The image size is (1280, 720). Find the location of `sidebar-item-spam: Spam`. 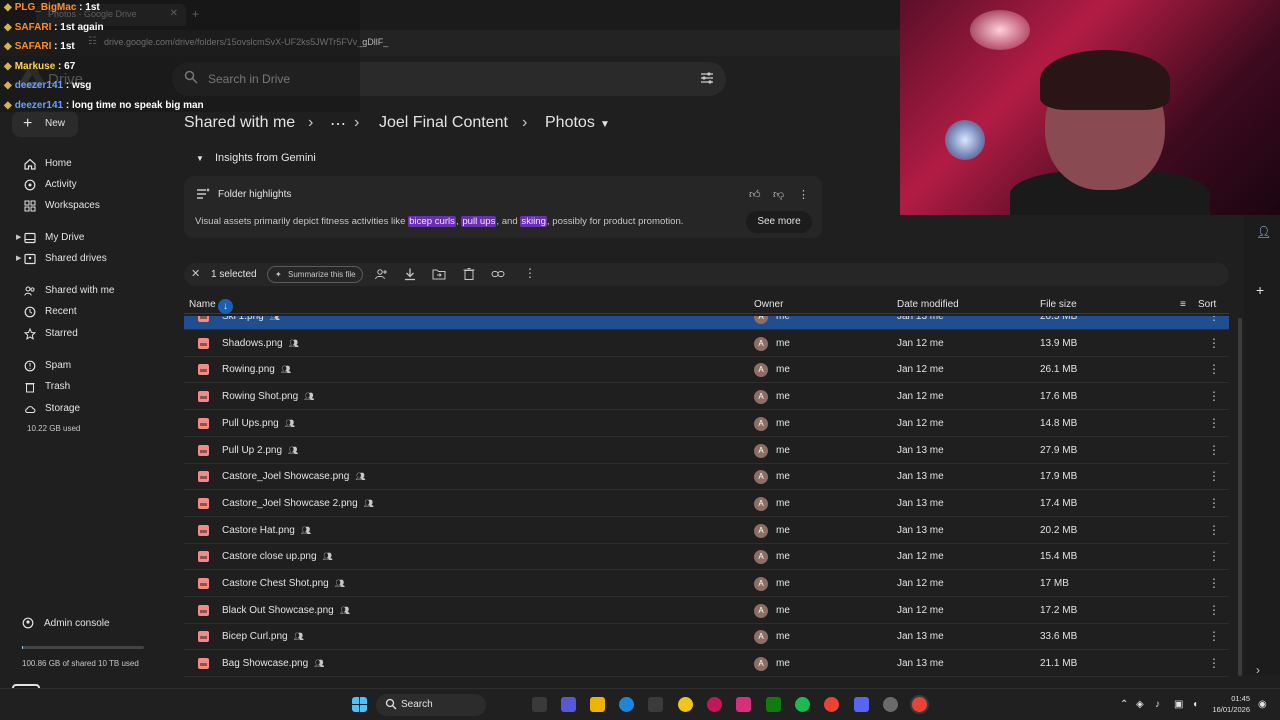

sidebar-item-spam: Spam is located at coordinates (86, 366).